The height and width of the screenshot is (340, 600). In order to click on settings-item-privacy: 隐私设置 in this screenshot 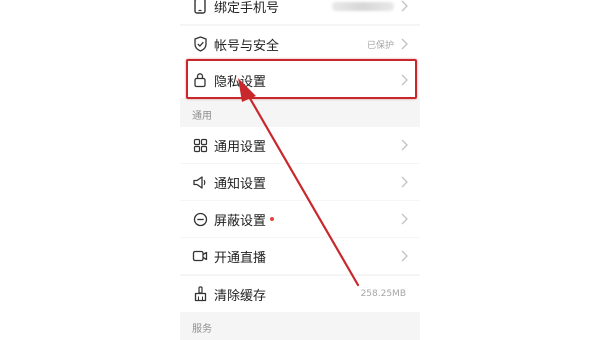, I will do `click(300, 80)`.